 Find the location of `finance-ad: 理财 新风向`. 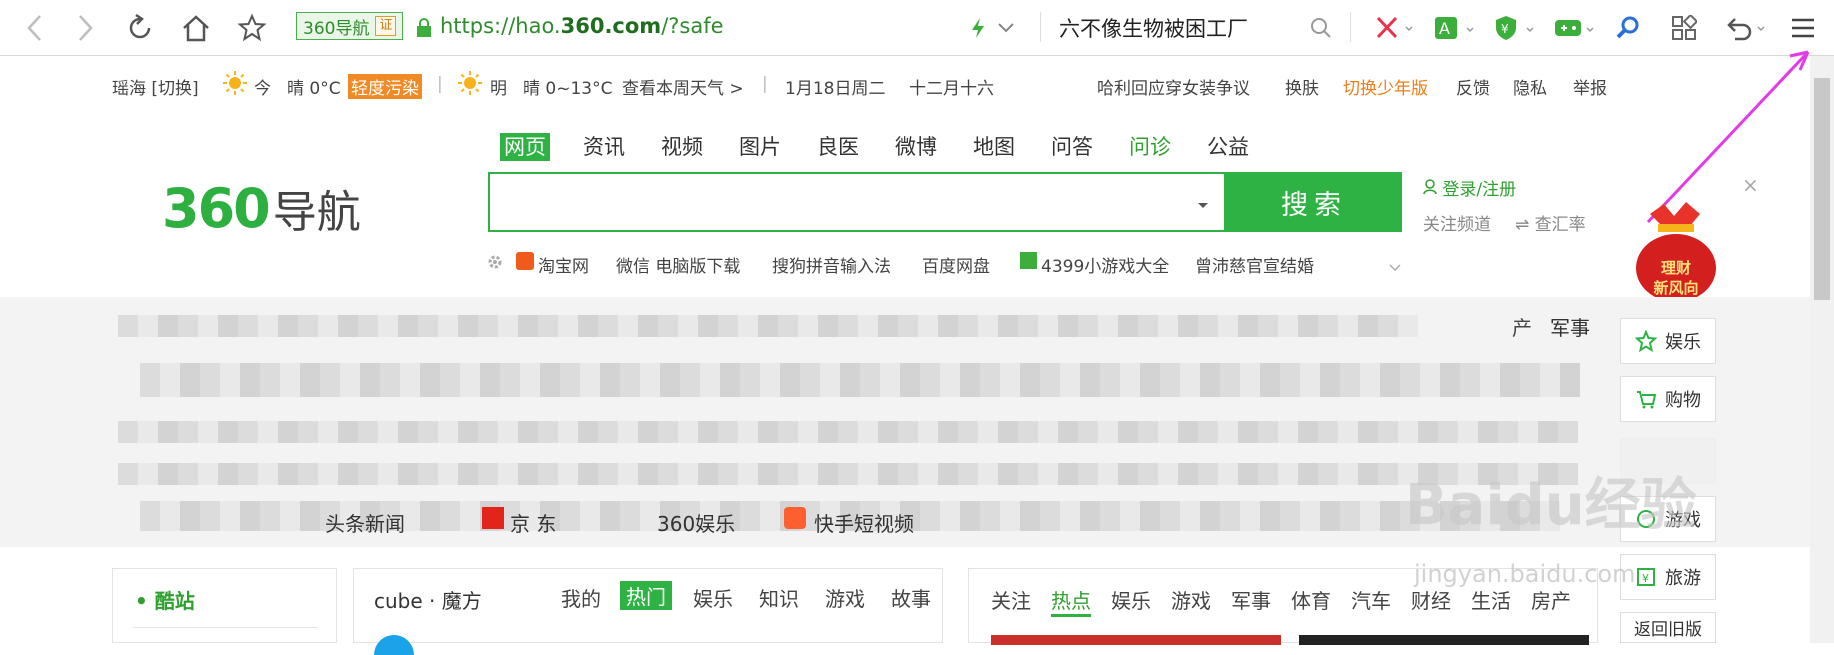

finance-ad: 理财 新风向 is located at coordinates (1676, 252).